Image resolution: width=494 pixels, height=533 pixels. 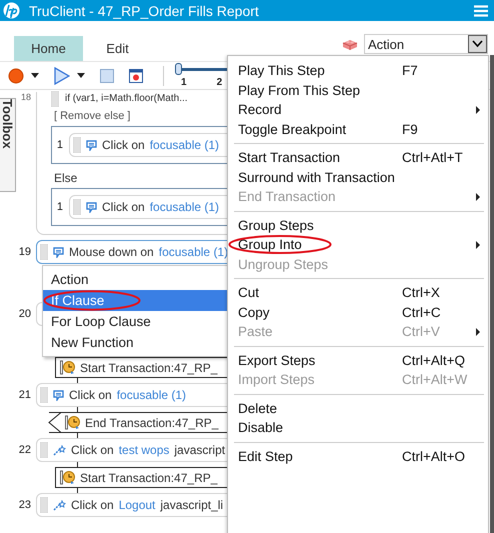 I want to click on step-target-link: Logout, so click(x=137, y=505).